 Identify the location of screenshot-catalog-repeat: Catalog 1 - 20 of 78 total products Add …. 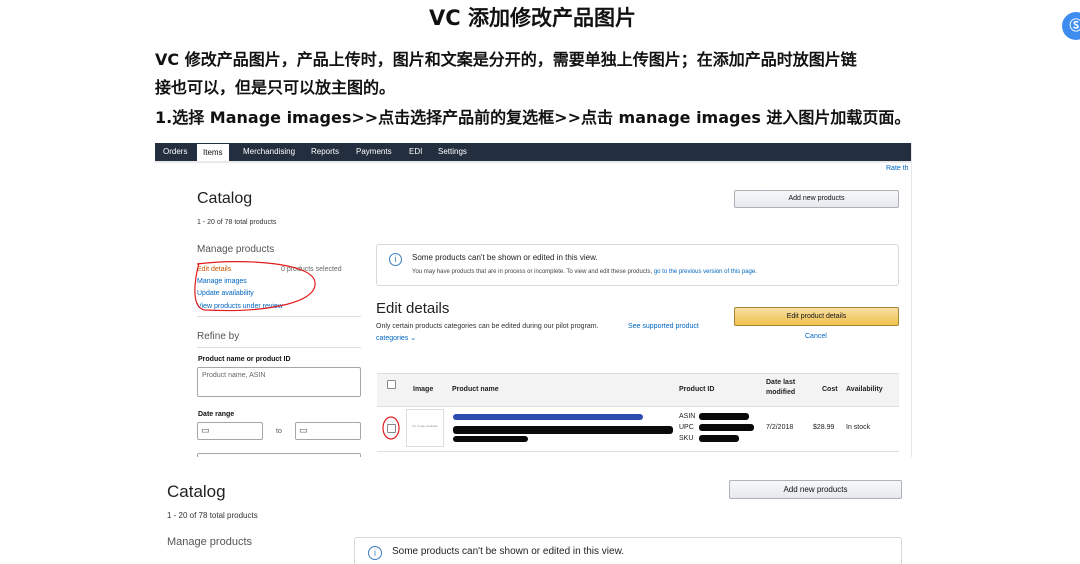
(533, 515).